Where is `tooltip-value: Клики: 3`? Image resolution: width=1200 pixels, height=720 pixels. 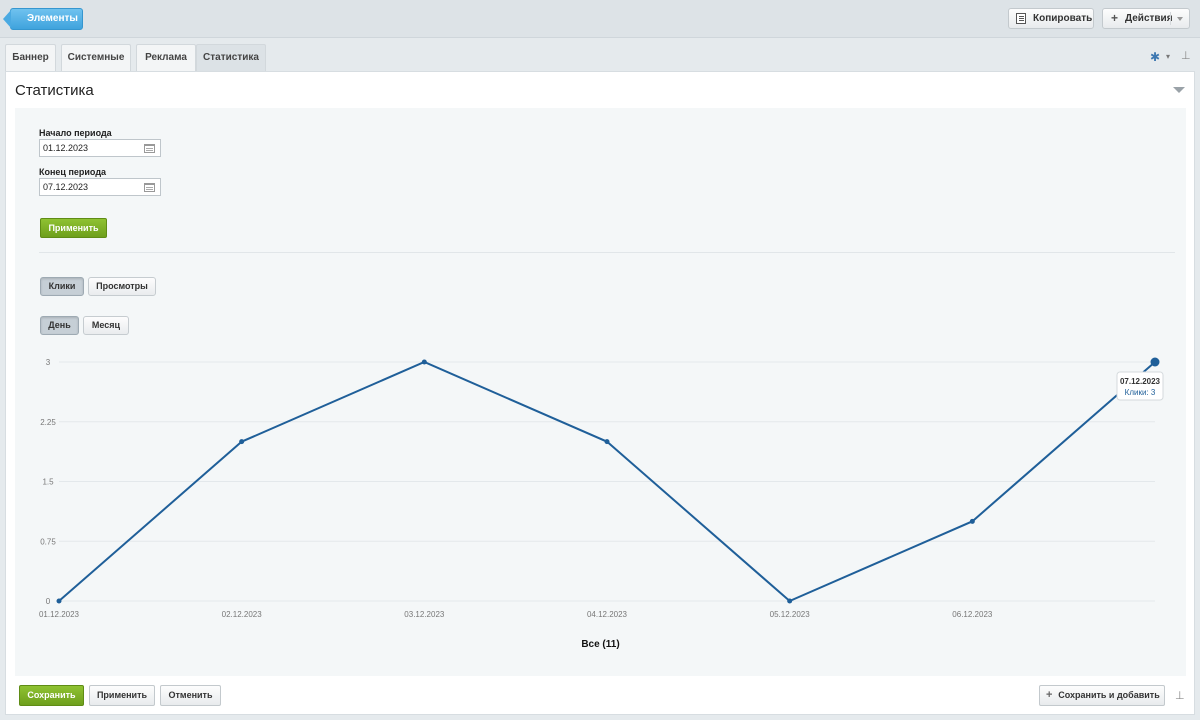
tooltip-value: Клики: 3 is located at coordinates (1140, 392).